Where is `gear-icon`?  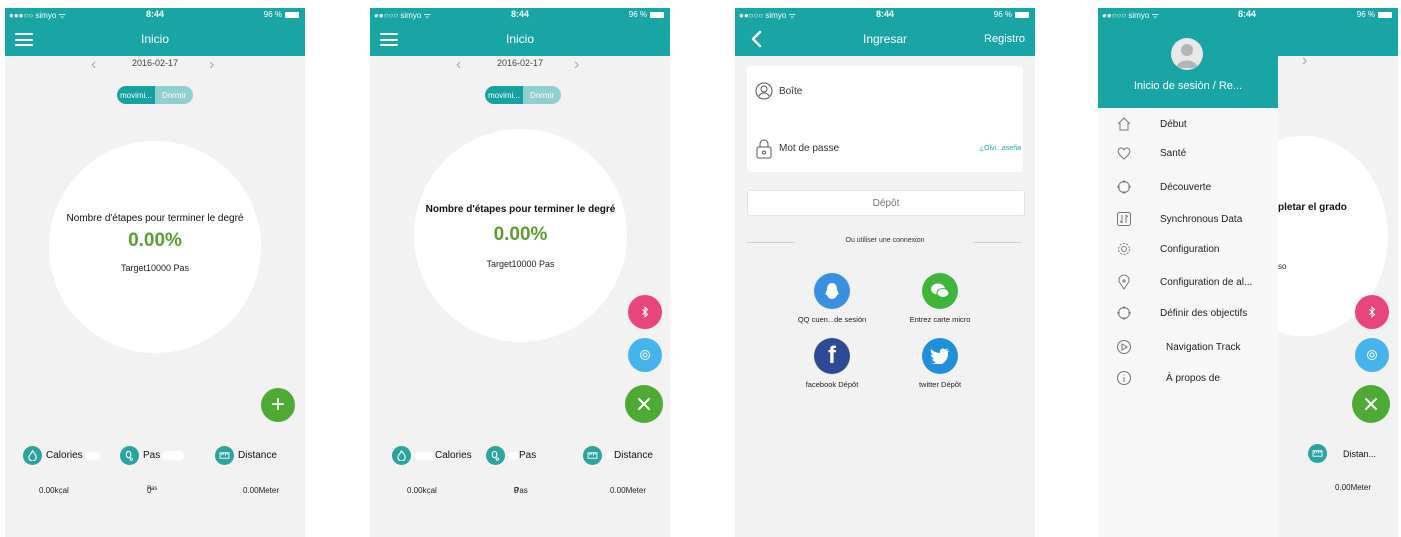 gear-icon is located at coordinates (1124, 249).